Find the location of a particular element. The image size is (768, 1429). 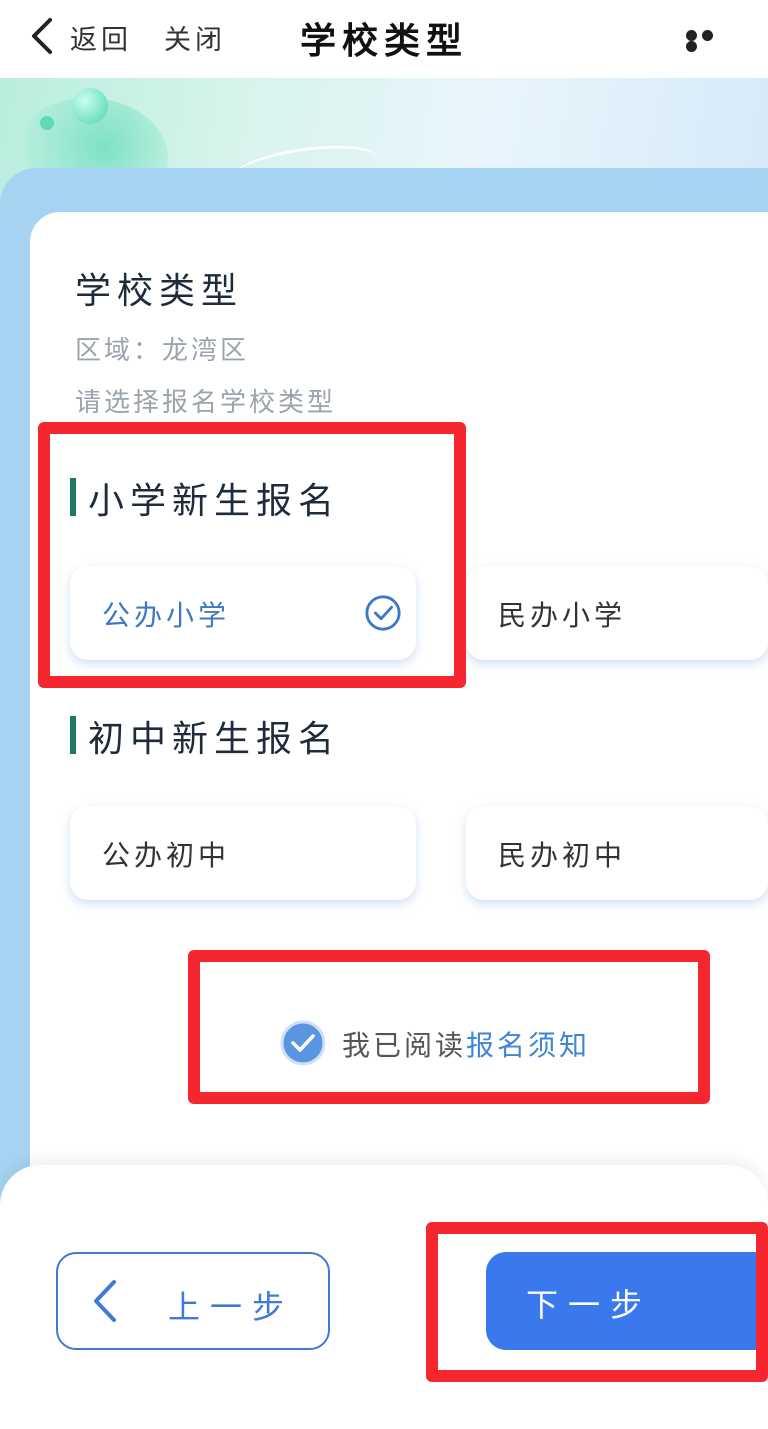

nav-bar: 返回 关闭 学校类型 is located at coordinates (384, 39).